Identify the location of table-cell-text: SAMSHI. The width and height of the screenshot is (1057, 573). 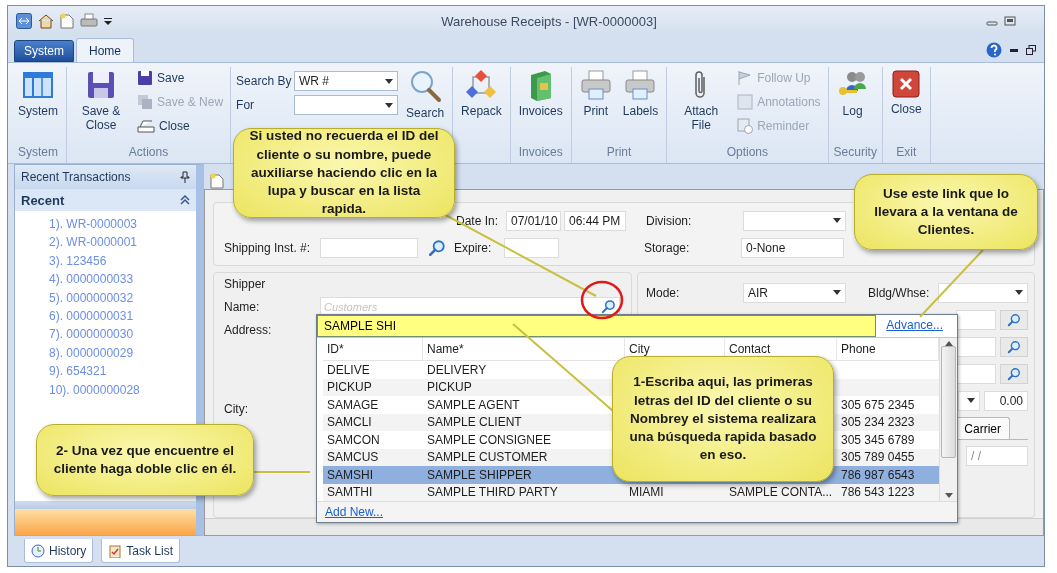
(349, 474).